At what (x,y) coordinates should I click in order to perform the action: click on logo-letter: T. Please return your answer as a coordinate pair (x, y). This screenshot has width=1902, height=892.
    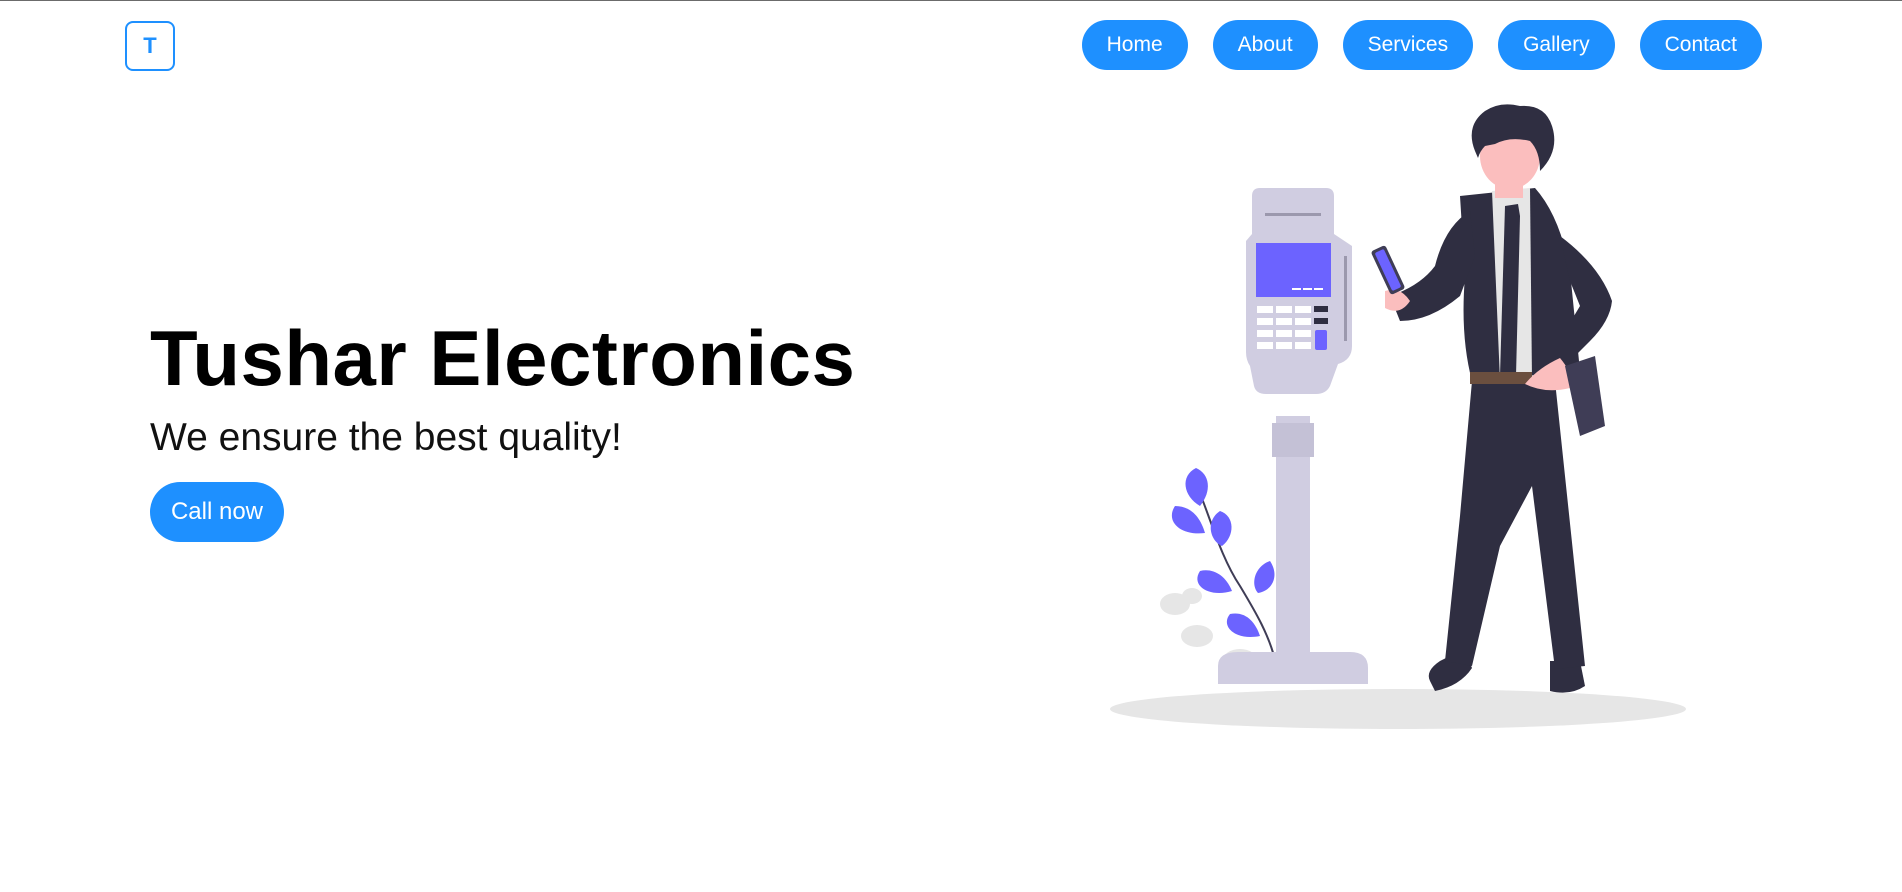
    Looking at the image, I should click on (150, 45).